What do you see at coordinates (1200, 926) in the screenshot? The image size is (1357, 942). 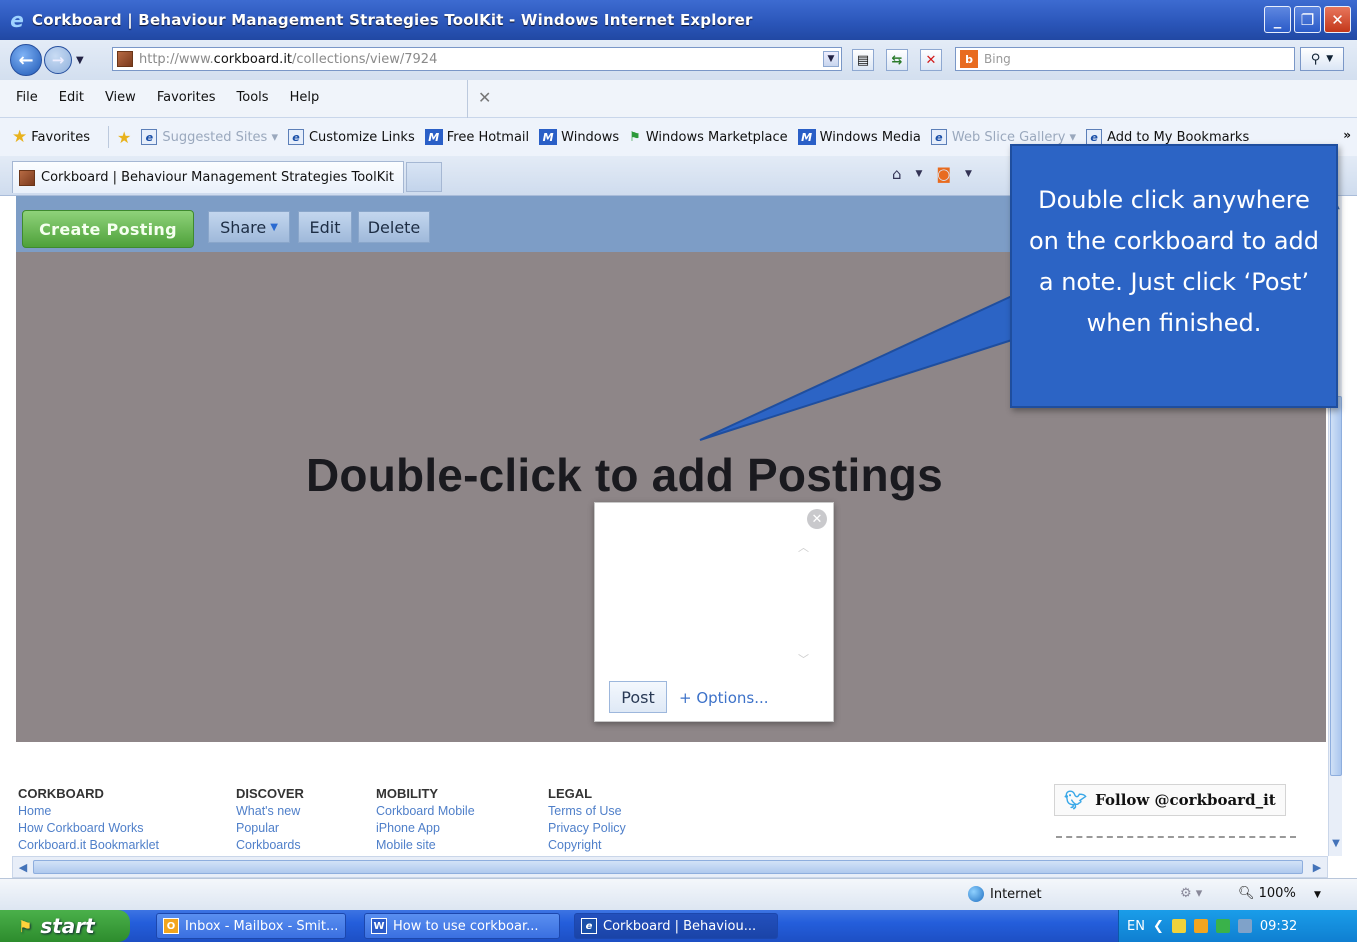 I see `tray-outlook-icon` at bounding box center [1200, 926].